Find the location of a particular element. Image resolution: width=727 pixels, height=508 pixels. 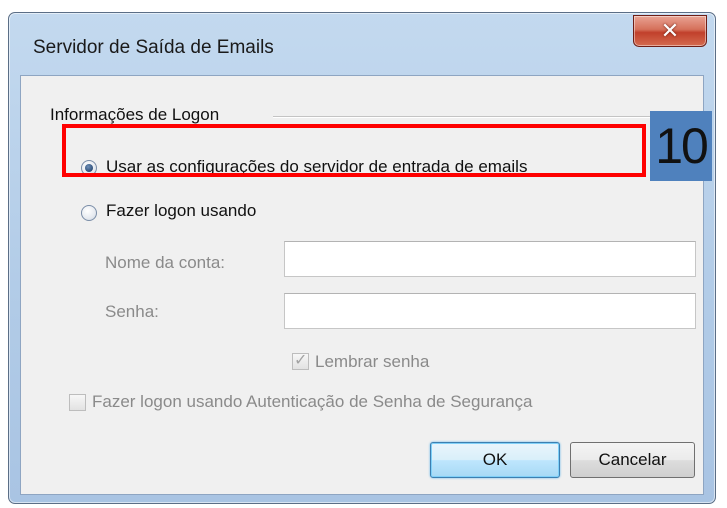

remember-password-label: Lembrar senha is located at coordinates (372, 362).